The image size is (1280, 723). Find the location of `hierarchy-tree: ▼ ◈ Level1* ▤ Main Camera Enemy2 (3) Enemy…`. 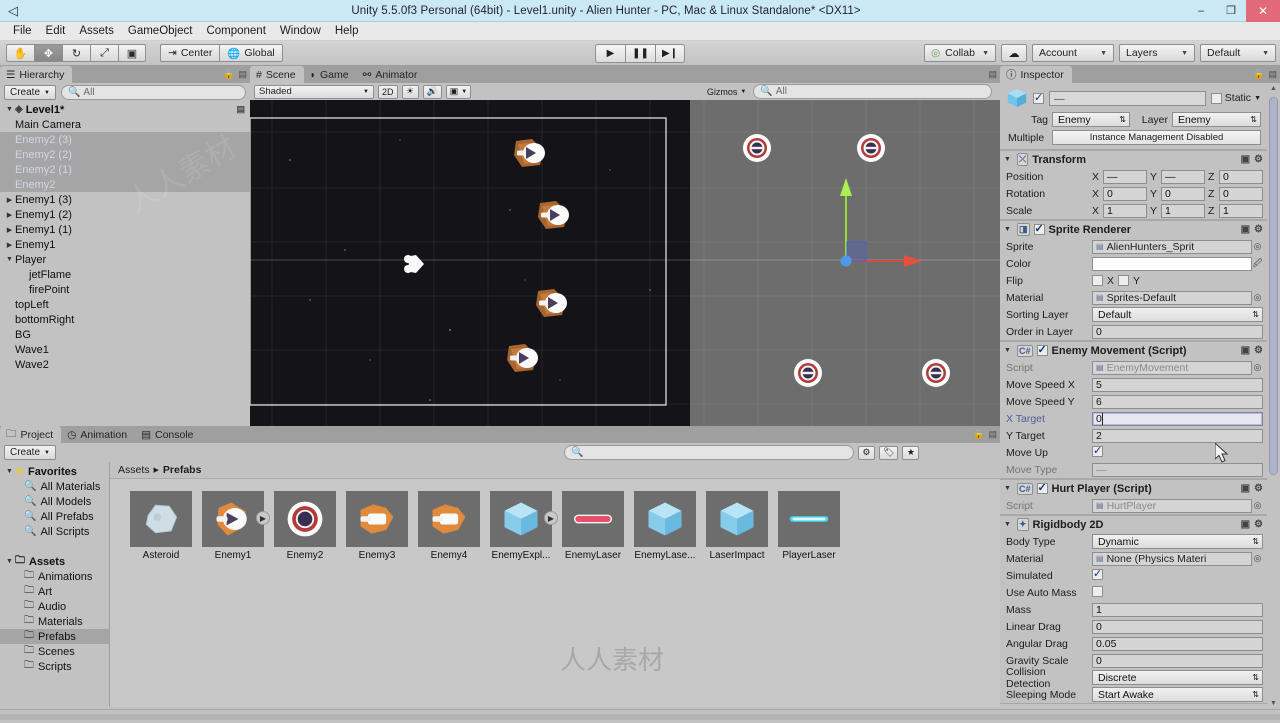

hierarchy-tree: ▼ ◈ Level1* ▤ Main Camera Enemy2 (3) Enemy… is located at coordinates (125, 264).